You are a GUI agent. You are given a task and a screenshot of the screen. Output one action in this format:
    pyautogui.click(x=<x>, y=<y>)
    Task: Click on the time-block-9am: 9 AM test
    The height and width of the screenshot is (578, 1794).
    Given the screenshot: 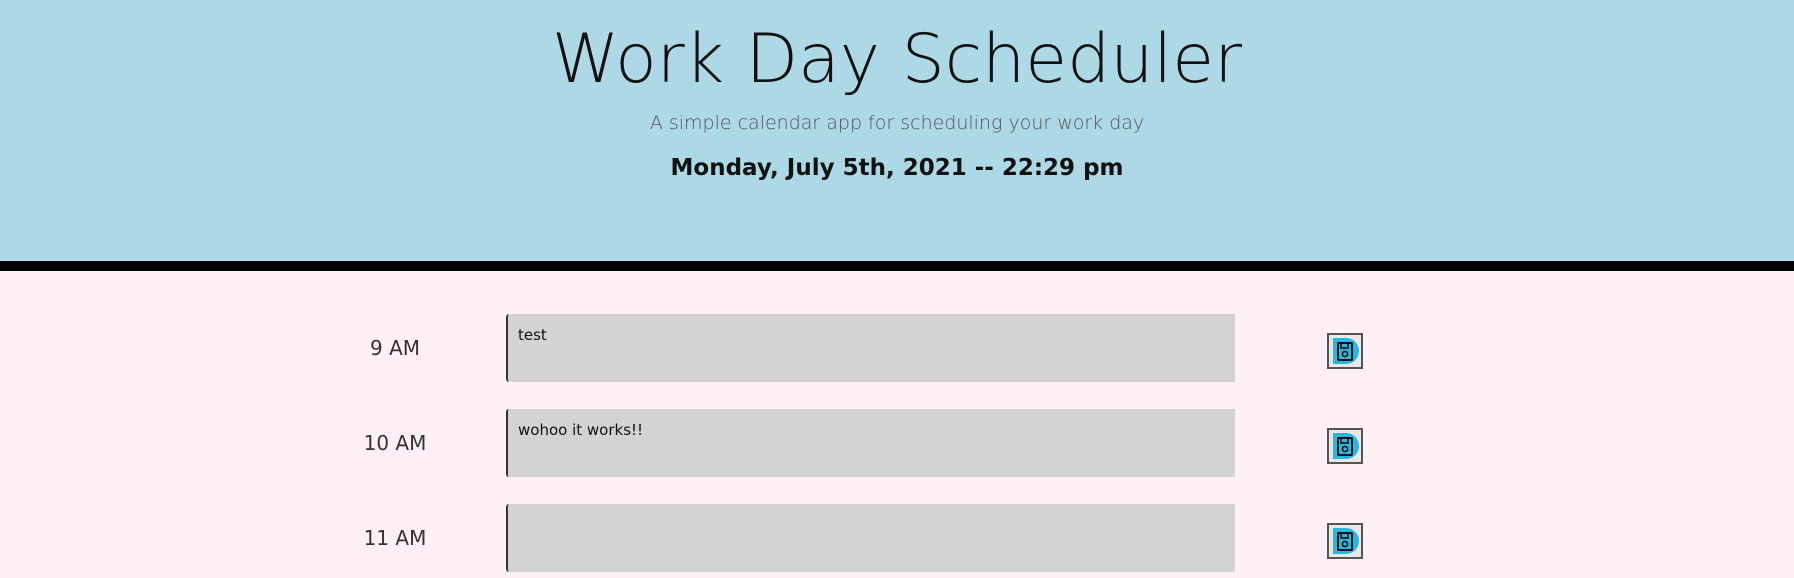 What is the action you would take?
    pyautogui.click(x=897, y=348)
    